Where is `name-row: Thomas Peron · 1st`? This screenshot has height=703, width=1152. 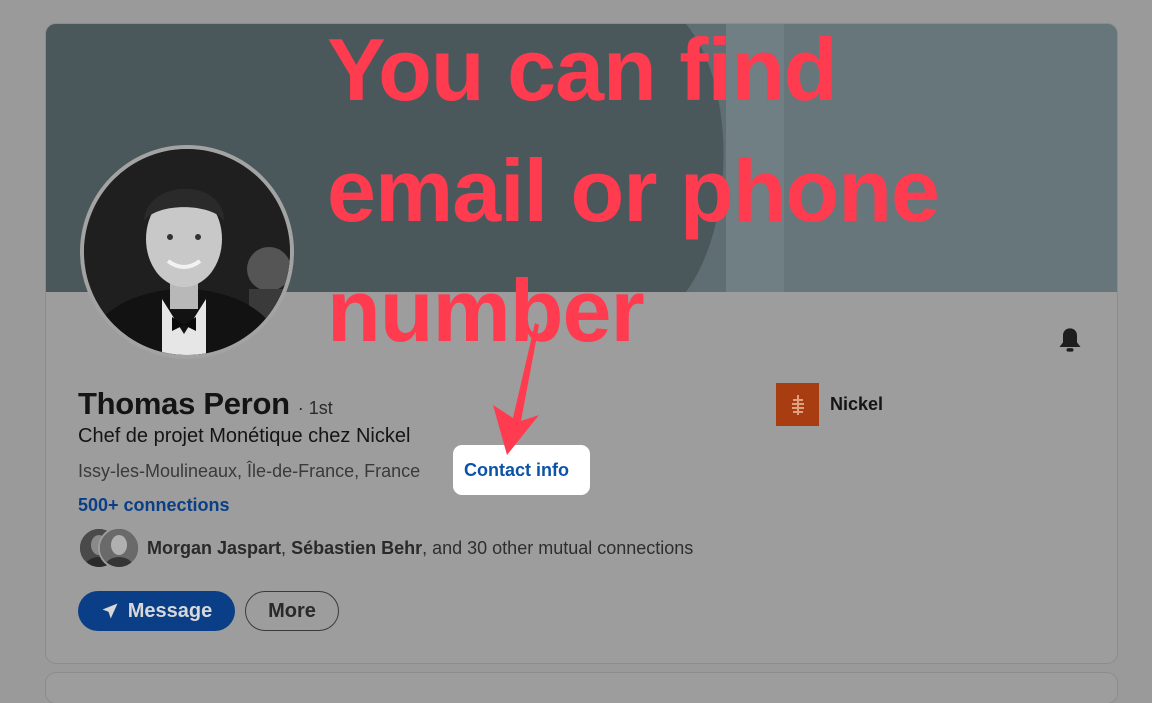 name-row: Thomas Peron · 1st is located at coordinates (205, 404).